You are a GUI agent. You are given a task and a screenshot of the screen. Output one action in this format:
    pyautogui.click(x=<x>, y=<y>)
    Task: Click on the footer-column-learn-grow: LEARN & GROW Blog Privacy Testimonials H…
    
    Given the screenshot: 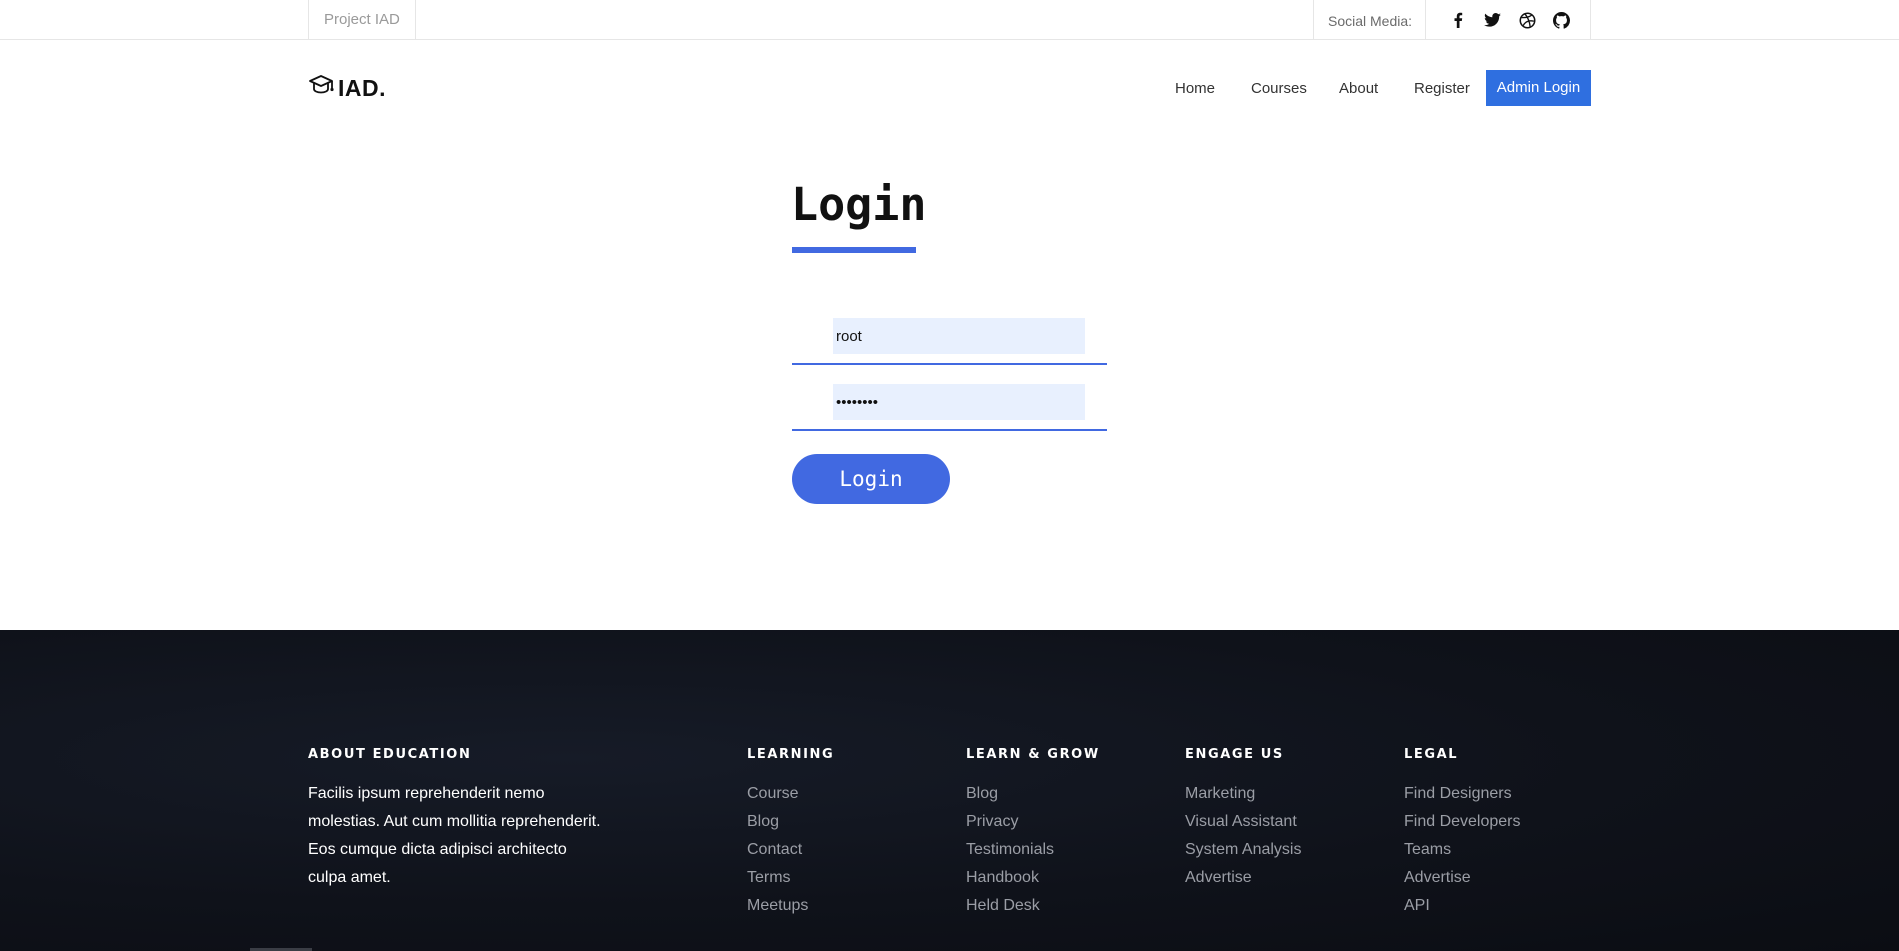 What is the action you would take?
    pyautogui.click(x=1033, y=833)
    